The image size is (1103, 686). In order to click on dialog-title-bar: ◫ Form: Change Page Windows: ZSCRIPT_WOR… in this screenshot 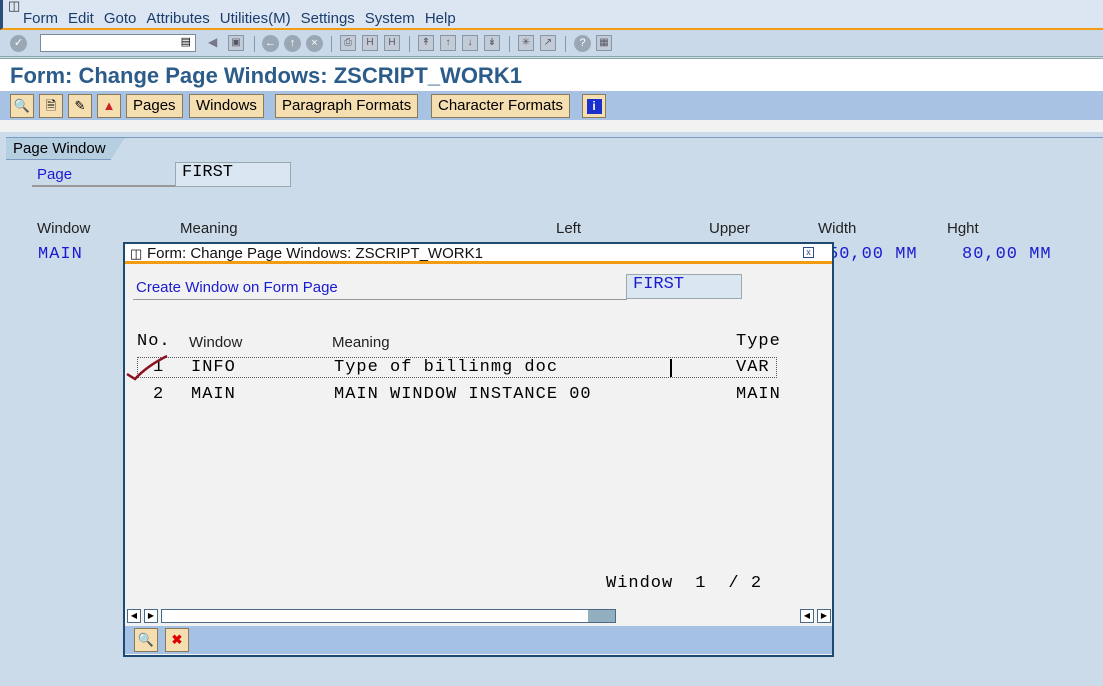, I will do `click(478, 254)`.